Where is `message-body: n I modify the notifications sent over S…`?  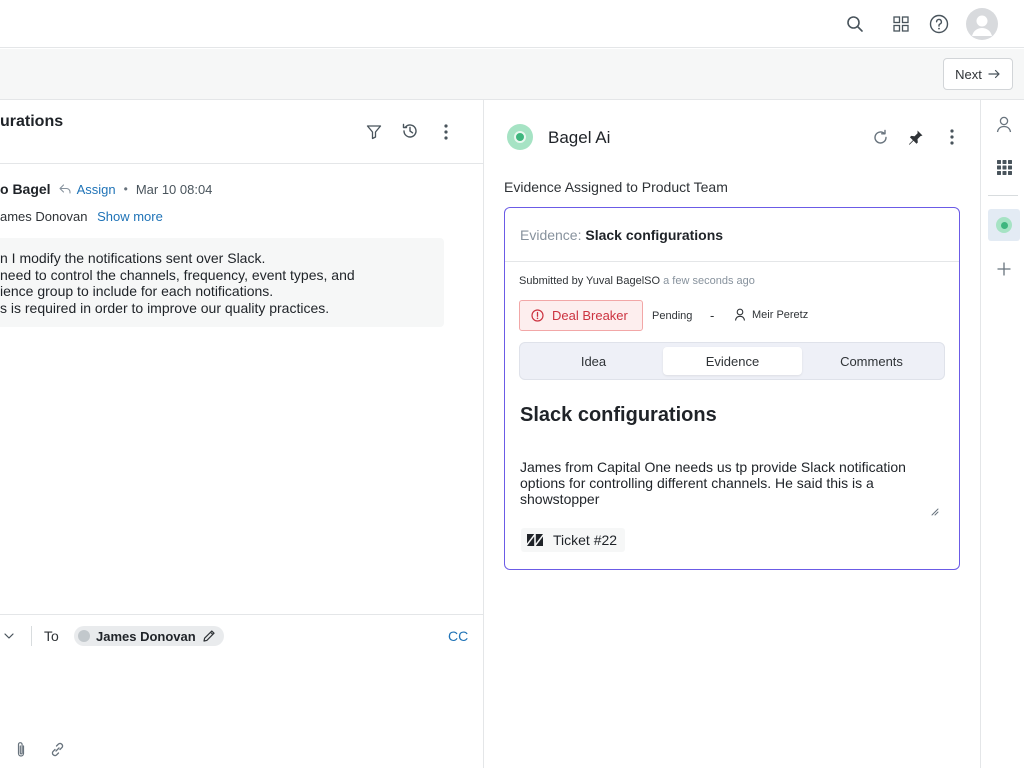 message-body: n I modify the notifications sent over S… is located at coordinates (222, 282).